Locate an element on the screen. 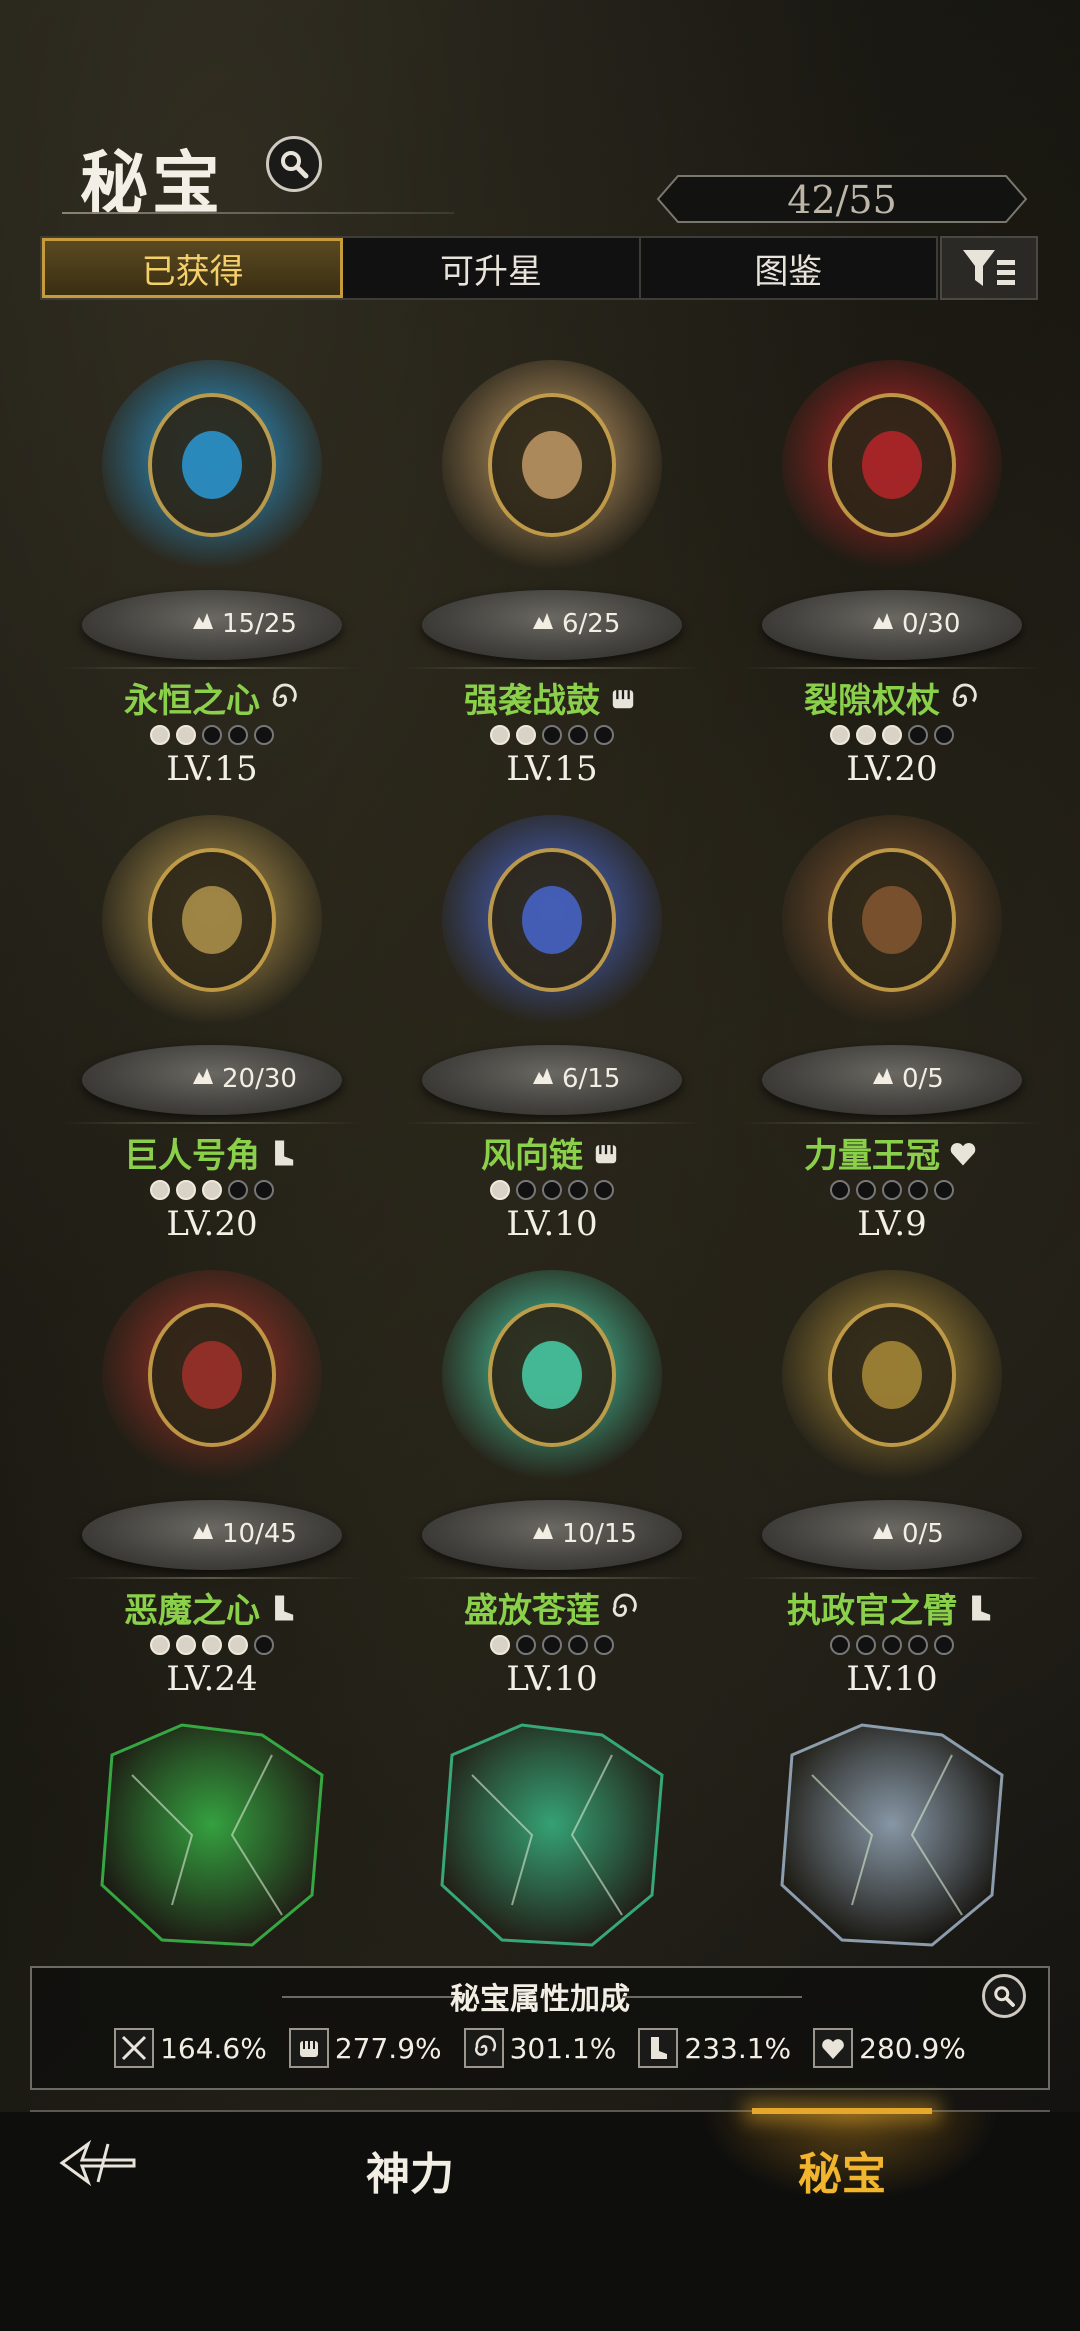 The width and height of the screenshot is (1080, 2331). sword-icon is located at coordinates (134, 2048).